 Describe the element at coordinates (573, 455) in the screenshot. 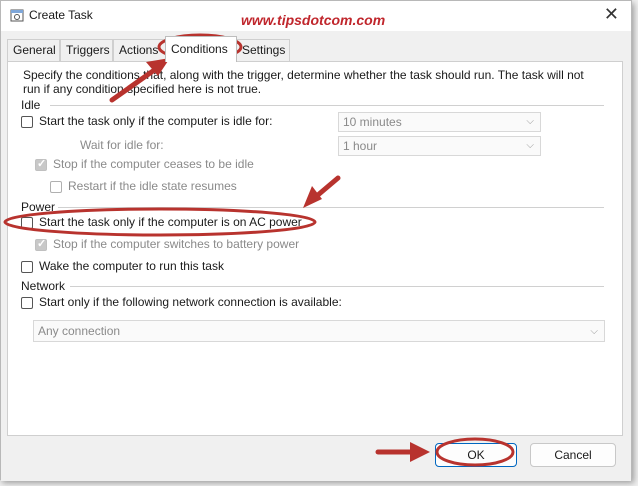

I see `cancel-button: Cancel` at that location.